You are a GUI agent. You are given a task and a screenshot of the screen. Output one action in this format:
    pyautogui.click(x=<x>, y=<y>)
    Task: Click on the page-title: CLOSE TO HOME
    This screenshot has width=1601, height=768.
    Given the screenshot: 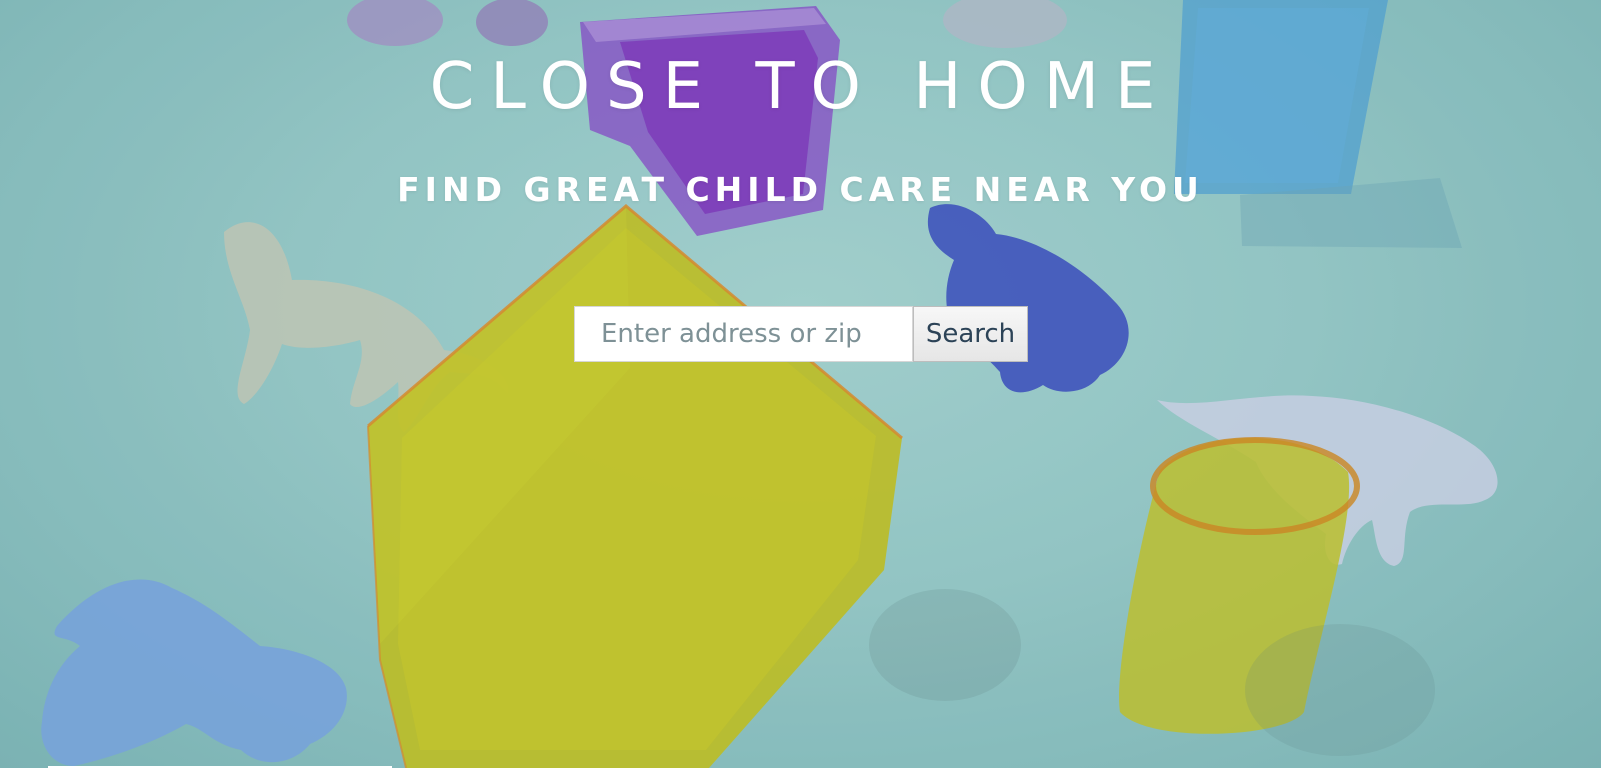 What is the action you would take?
    pyautogui.click(x=800, y=87)
    